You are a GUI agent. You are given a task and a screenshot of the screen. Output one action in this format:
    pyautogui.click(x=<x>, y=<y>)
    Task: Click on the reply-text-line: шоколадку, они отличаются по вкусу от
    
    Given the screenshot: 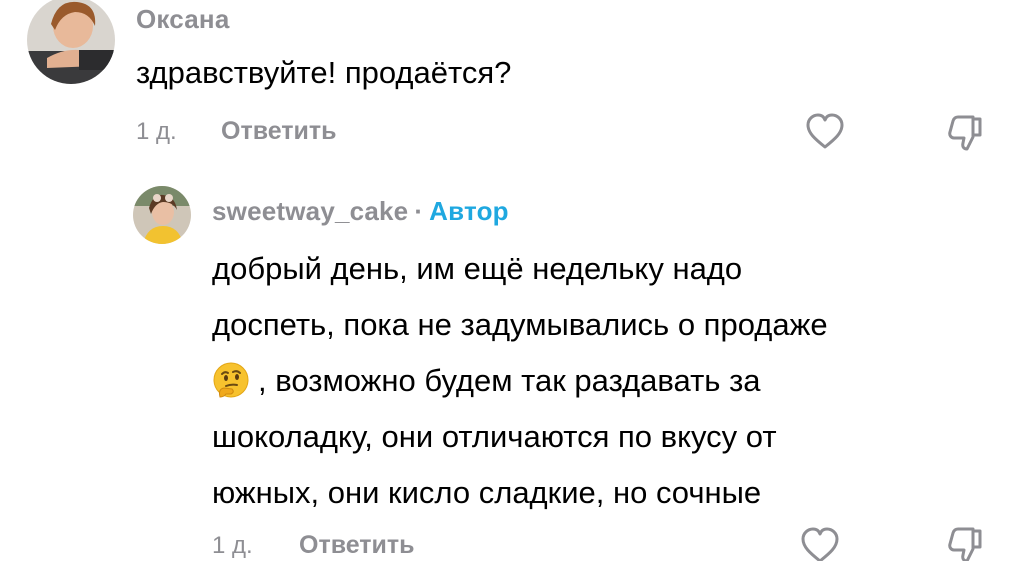 What is the action you would take?
    pyautogui.click(x=494, y=436)
    